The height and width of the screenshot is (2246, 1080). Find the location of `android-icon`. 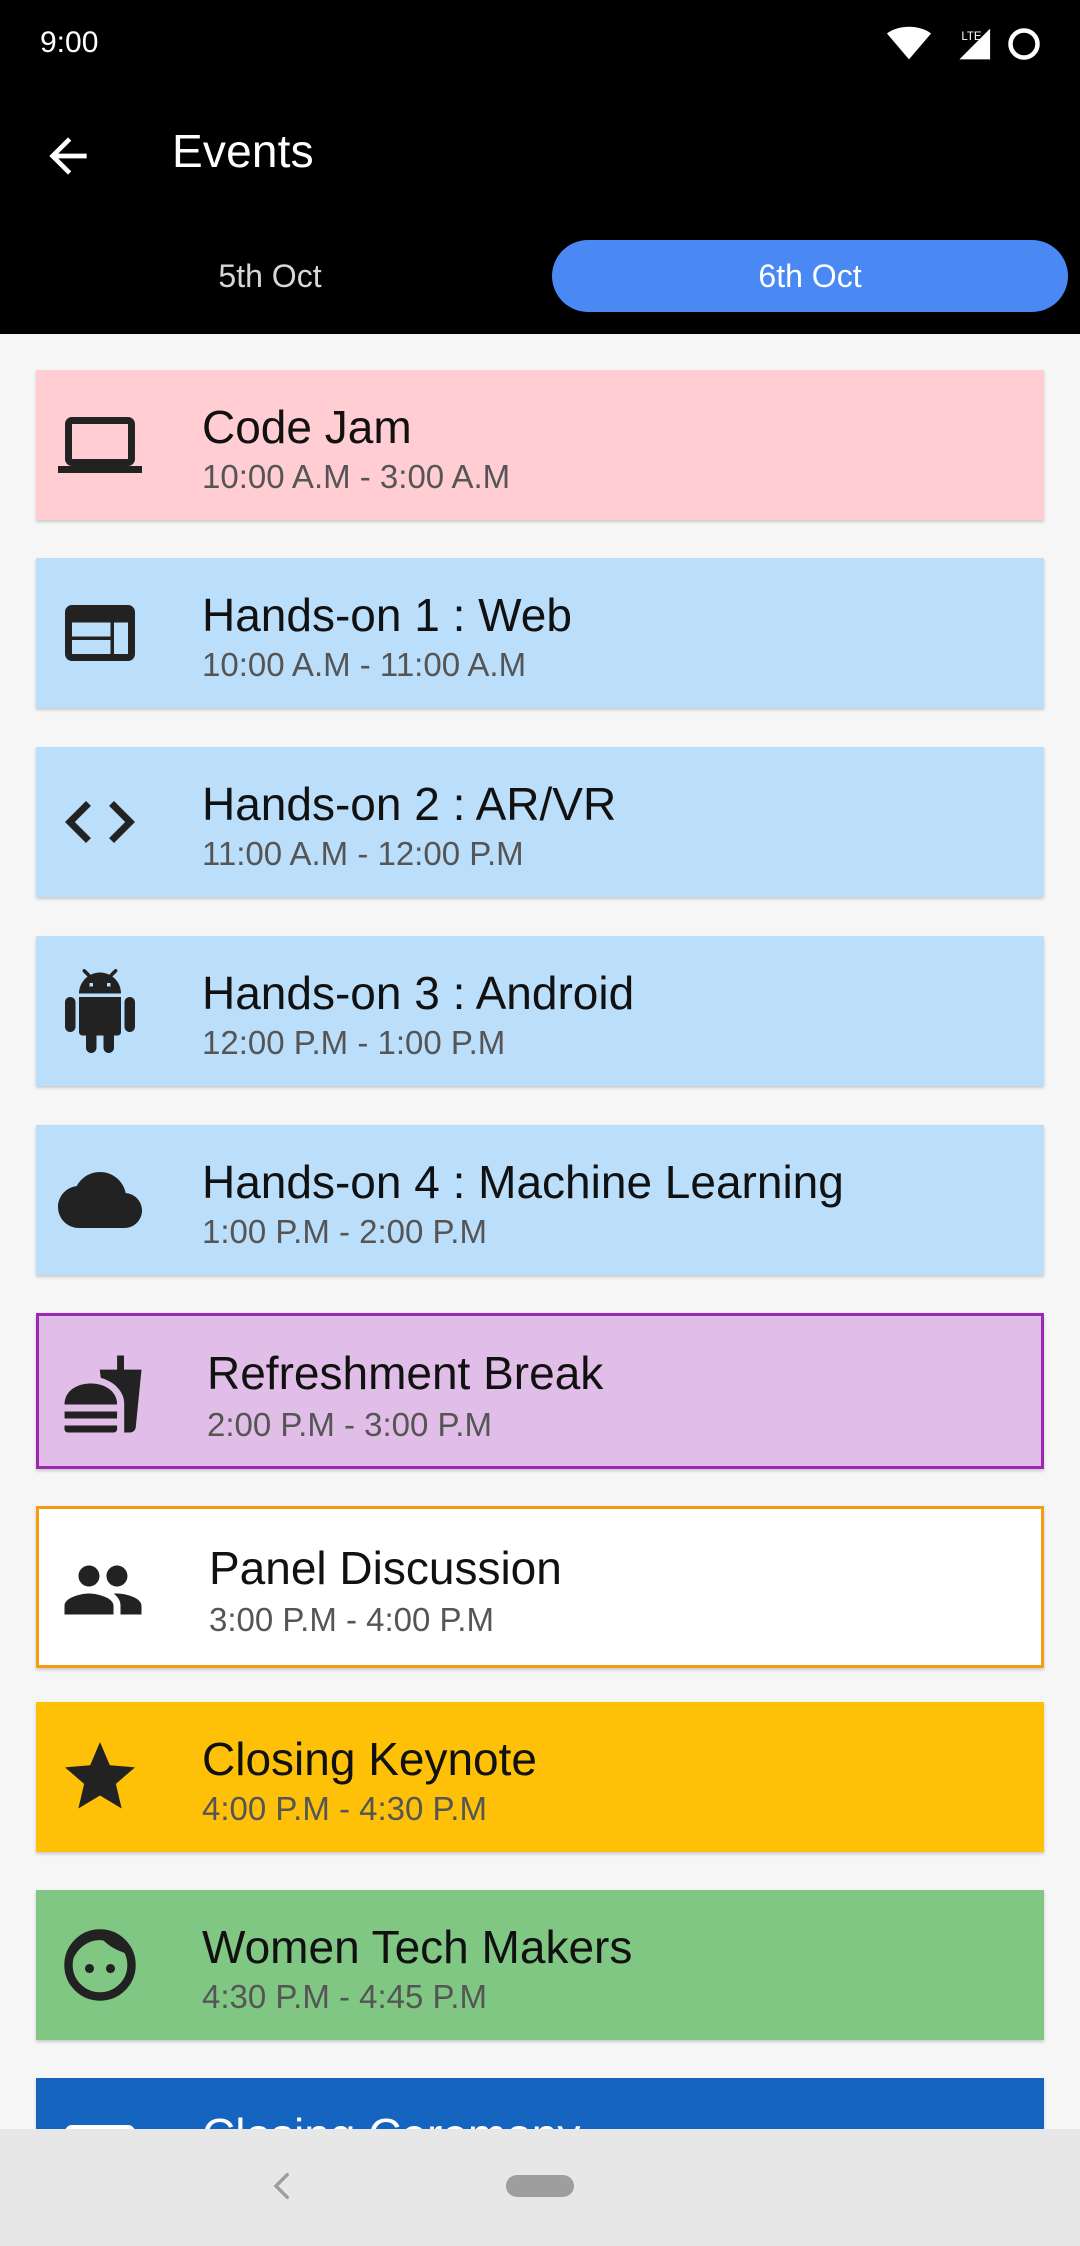

android-icon is located at coordinates (100, 1011).